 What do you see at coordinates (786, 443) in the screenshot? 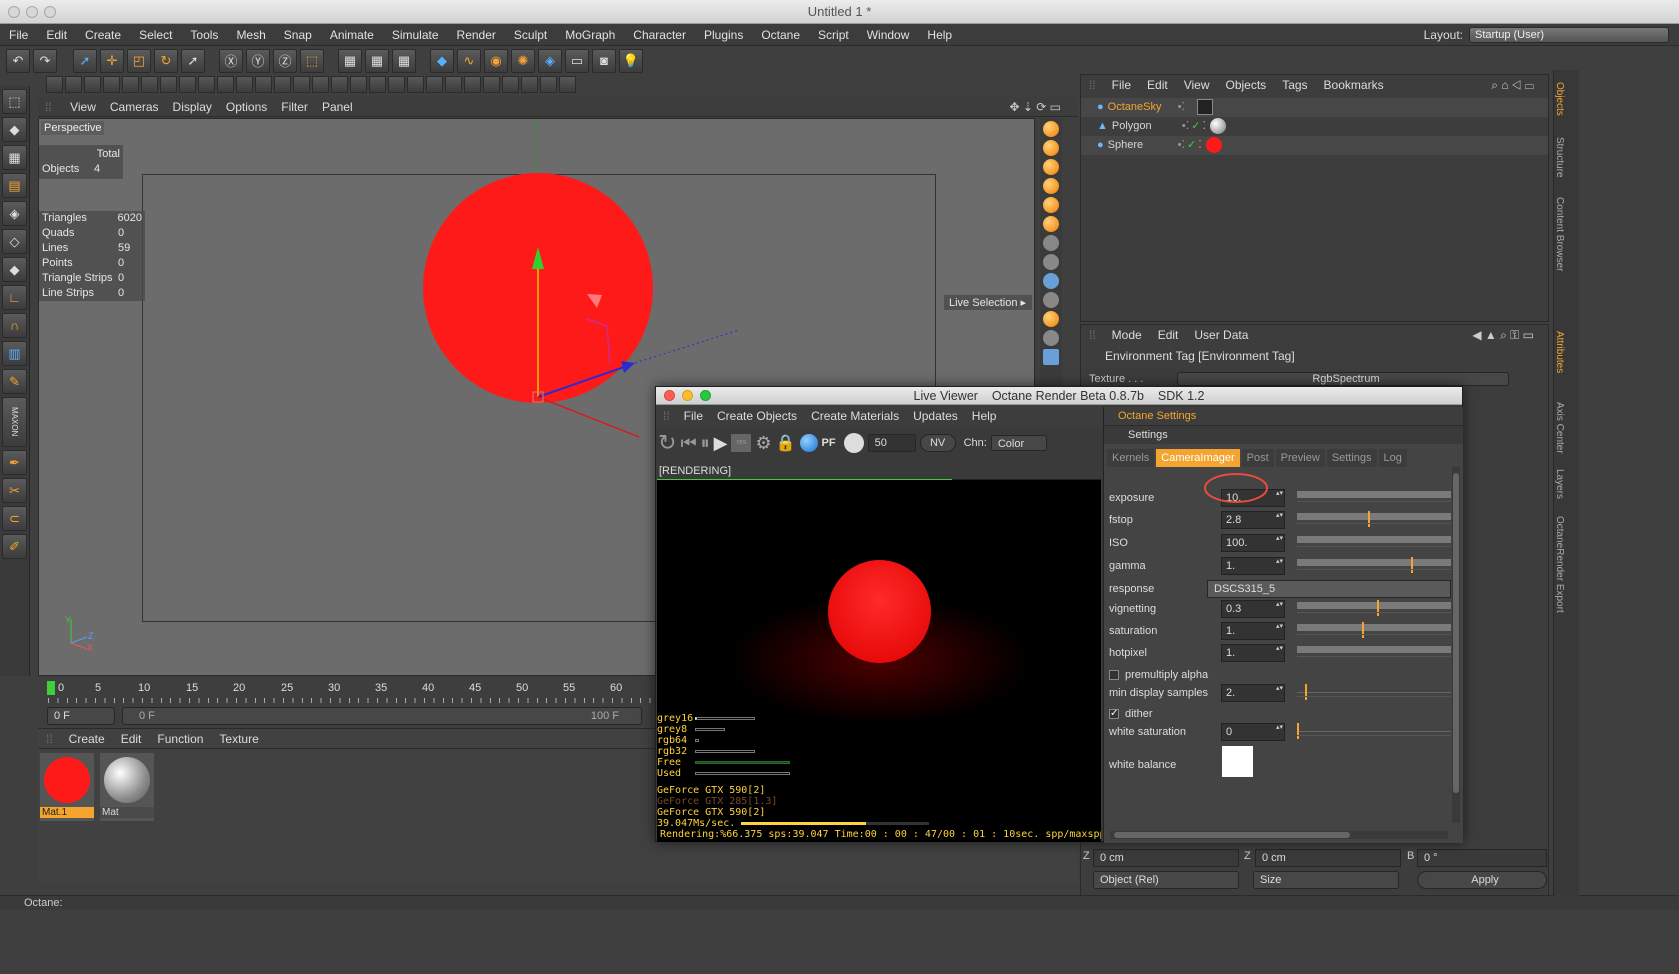
I see `lock-icon: 🔒` at bounding box center [786, 443].